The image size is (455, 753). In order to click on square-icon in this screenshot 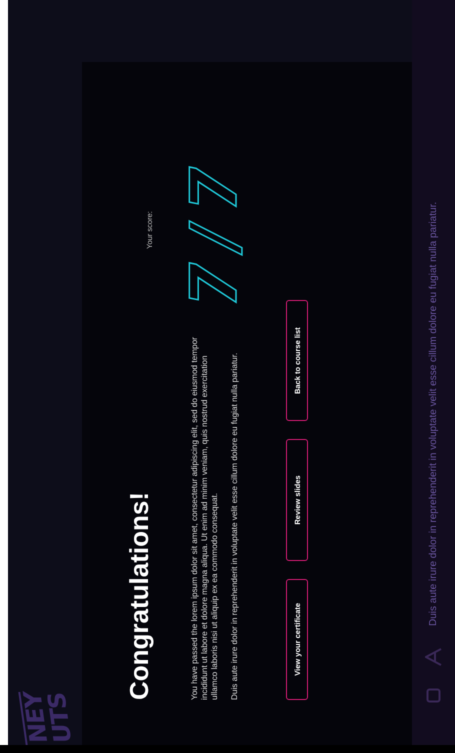, I will do `click(433, 695)`.